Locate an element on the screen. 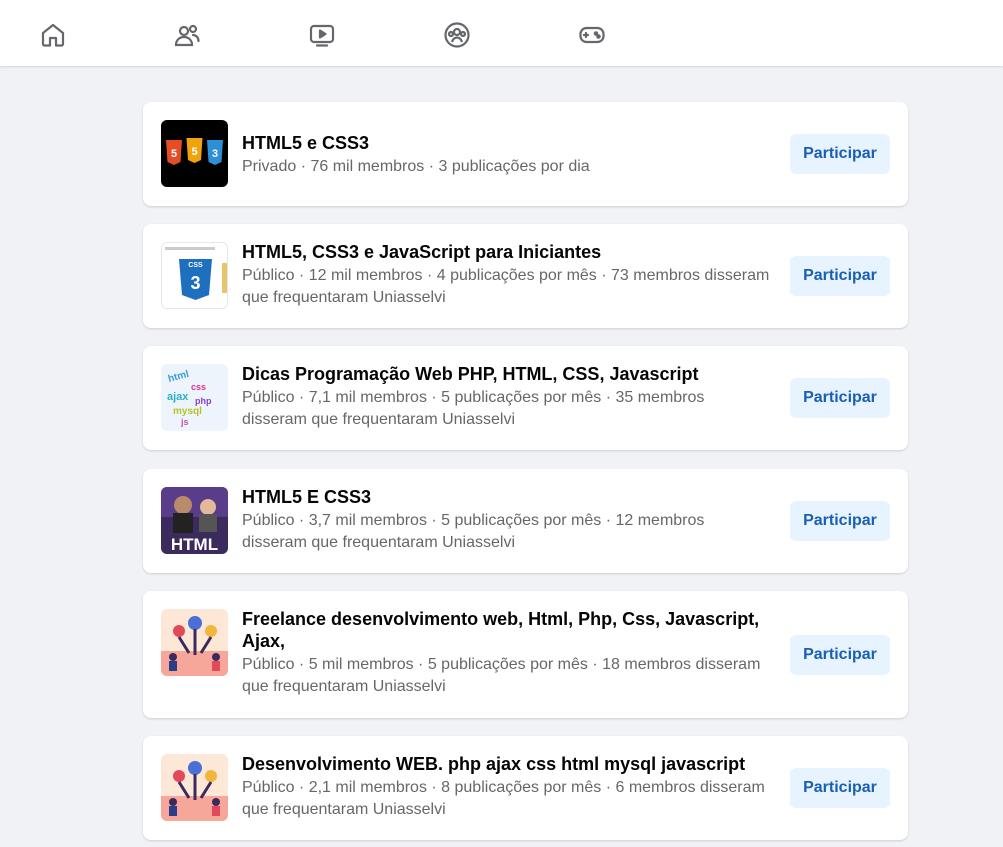 This screenshot has width=1003, height=847. group-name: HTML5 E CSS3 is located at coordinates (507, 497).